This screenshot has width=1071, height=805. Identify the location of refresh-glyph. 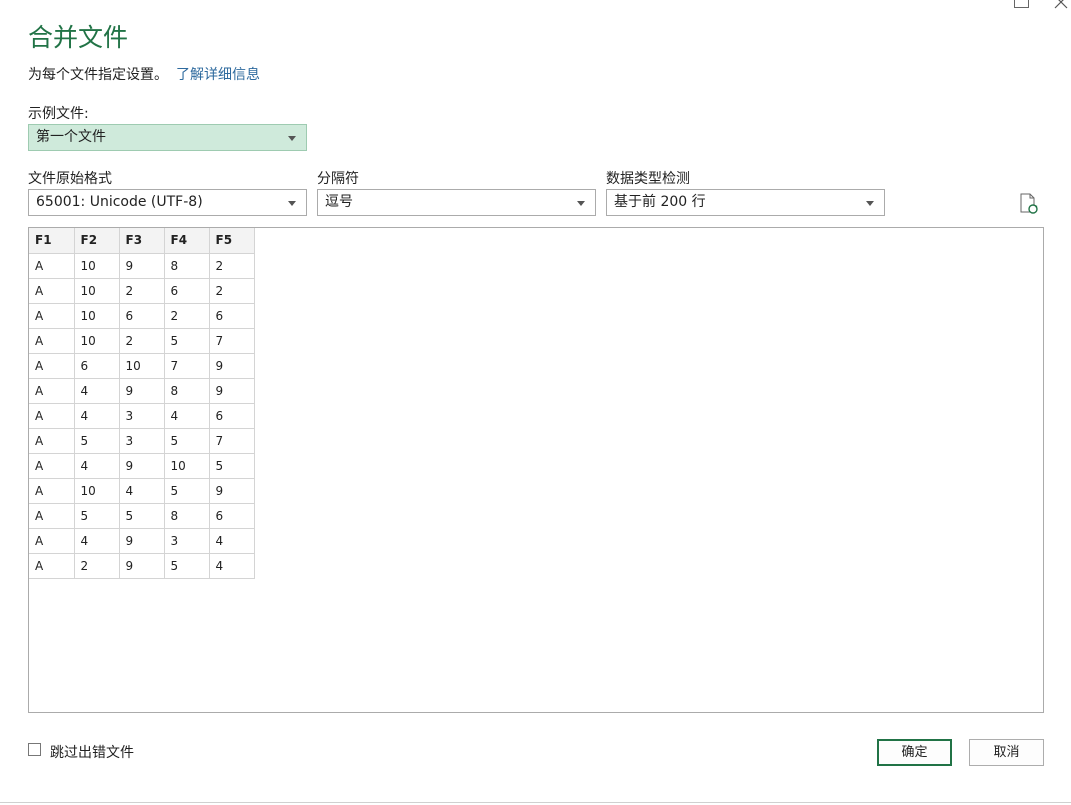
(1029, 203).